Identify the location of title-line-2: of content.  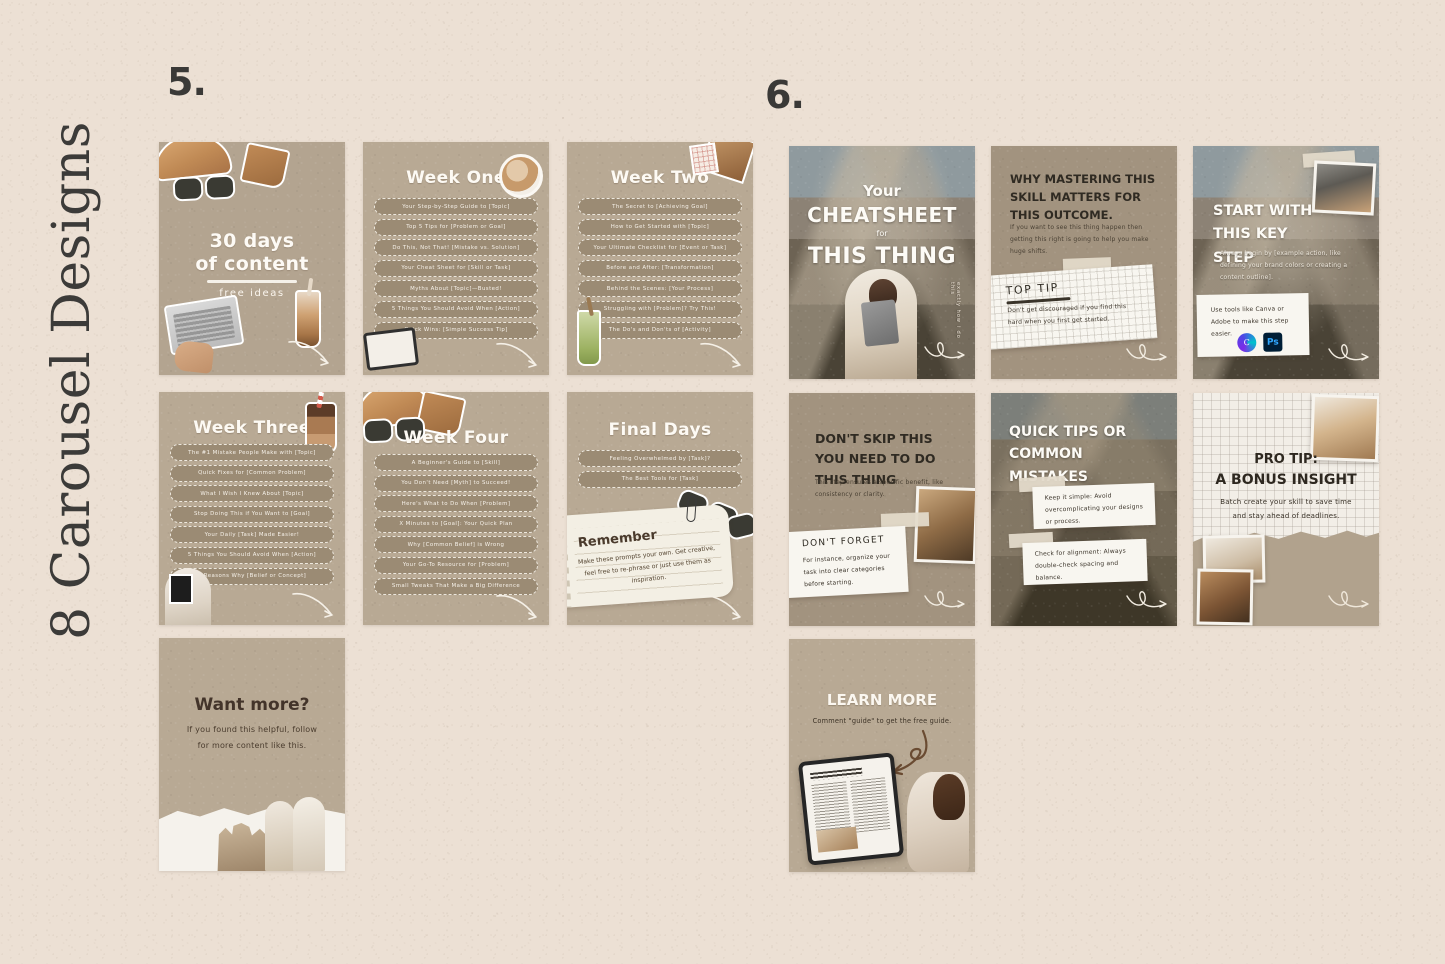
(252, 264).